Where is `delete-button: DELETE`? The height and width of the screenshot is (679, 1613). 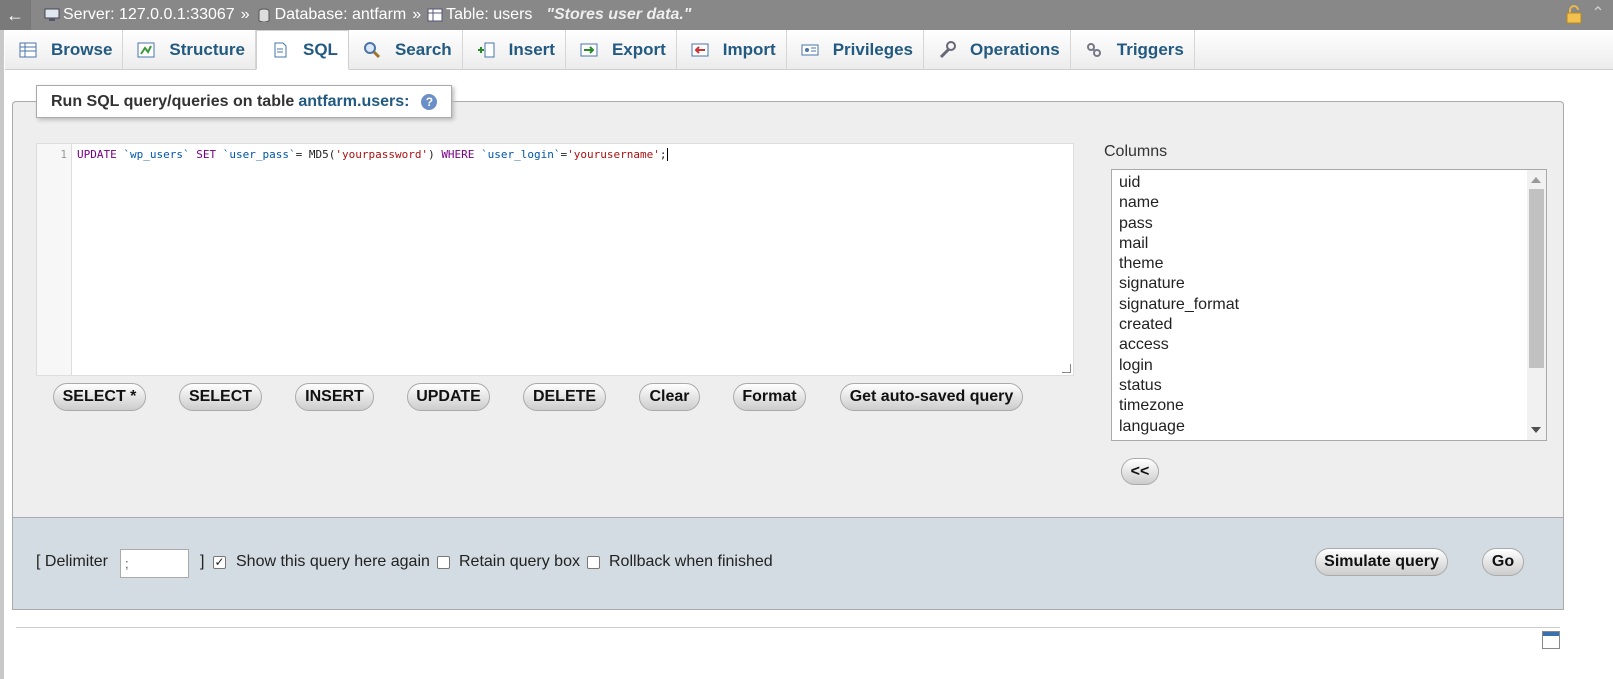
delete-button: DELETE is located at coordinates (564, 397).